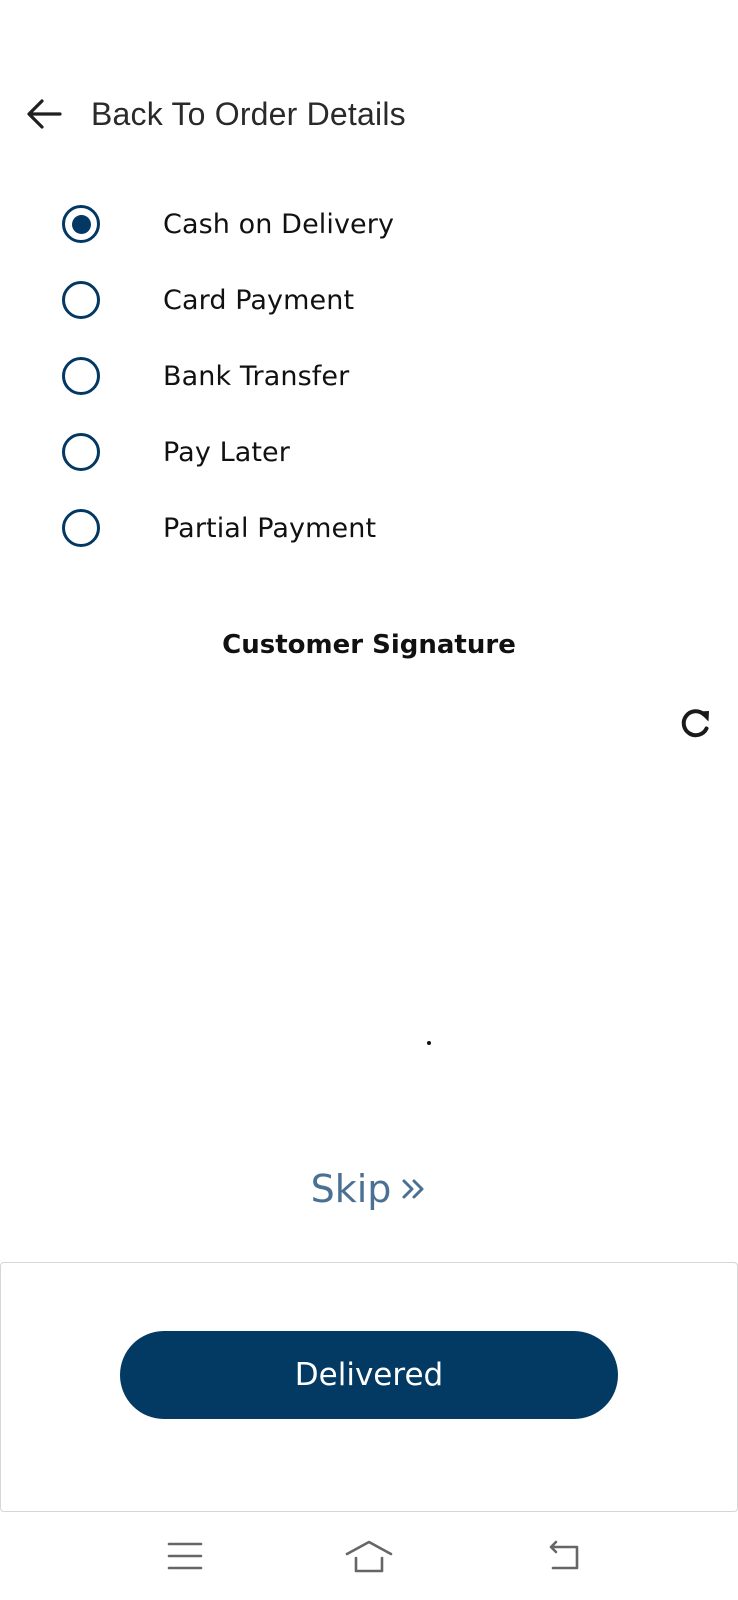 The height and width of the screenshot is (1600, 738). I want to click on nav-back-button, so click(563, 1556).